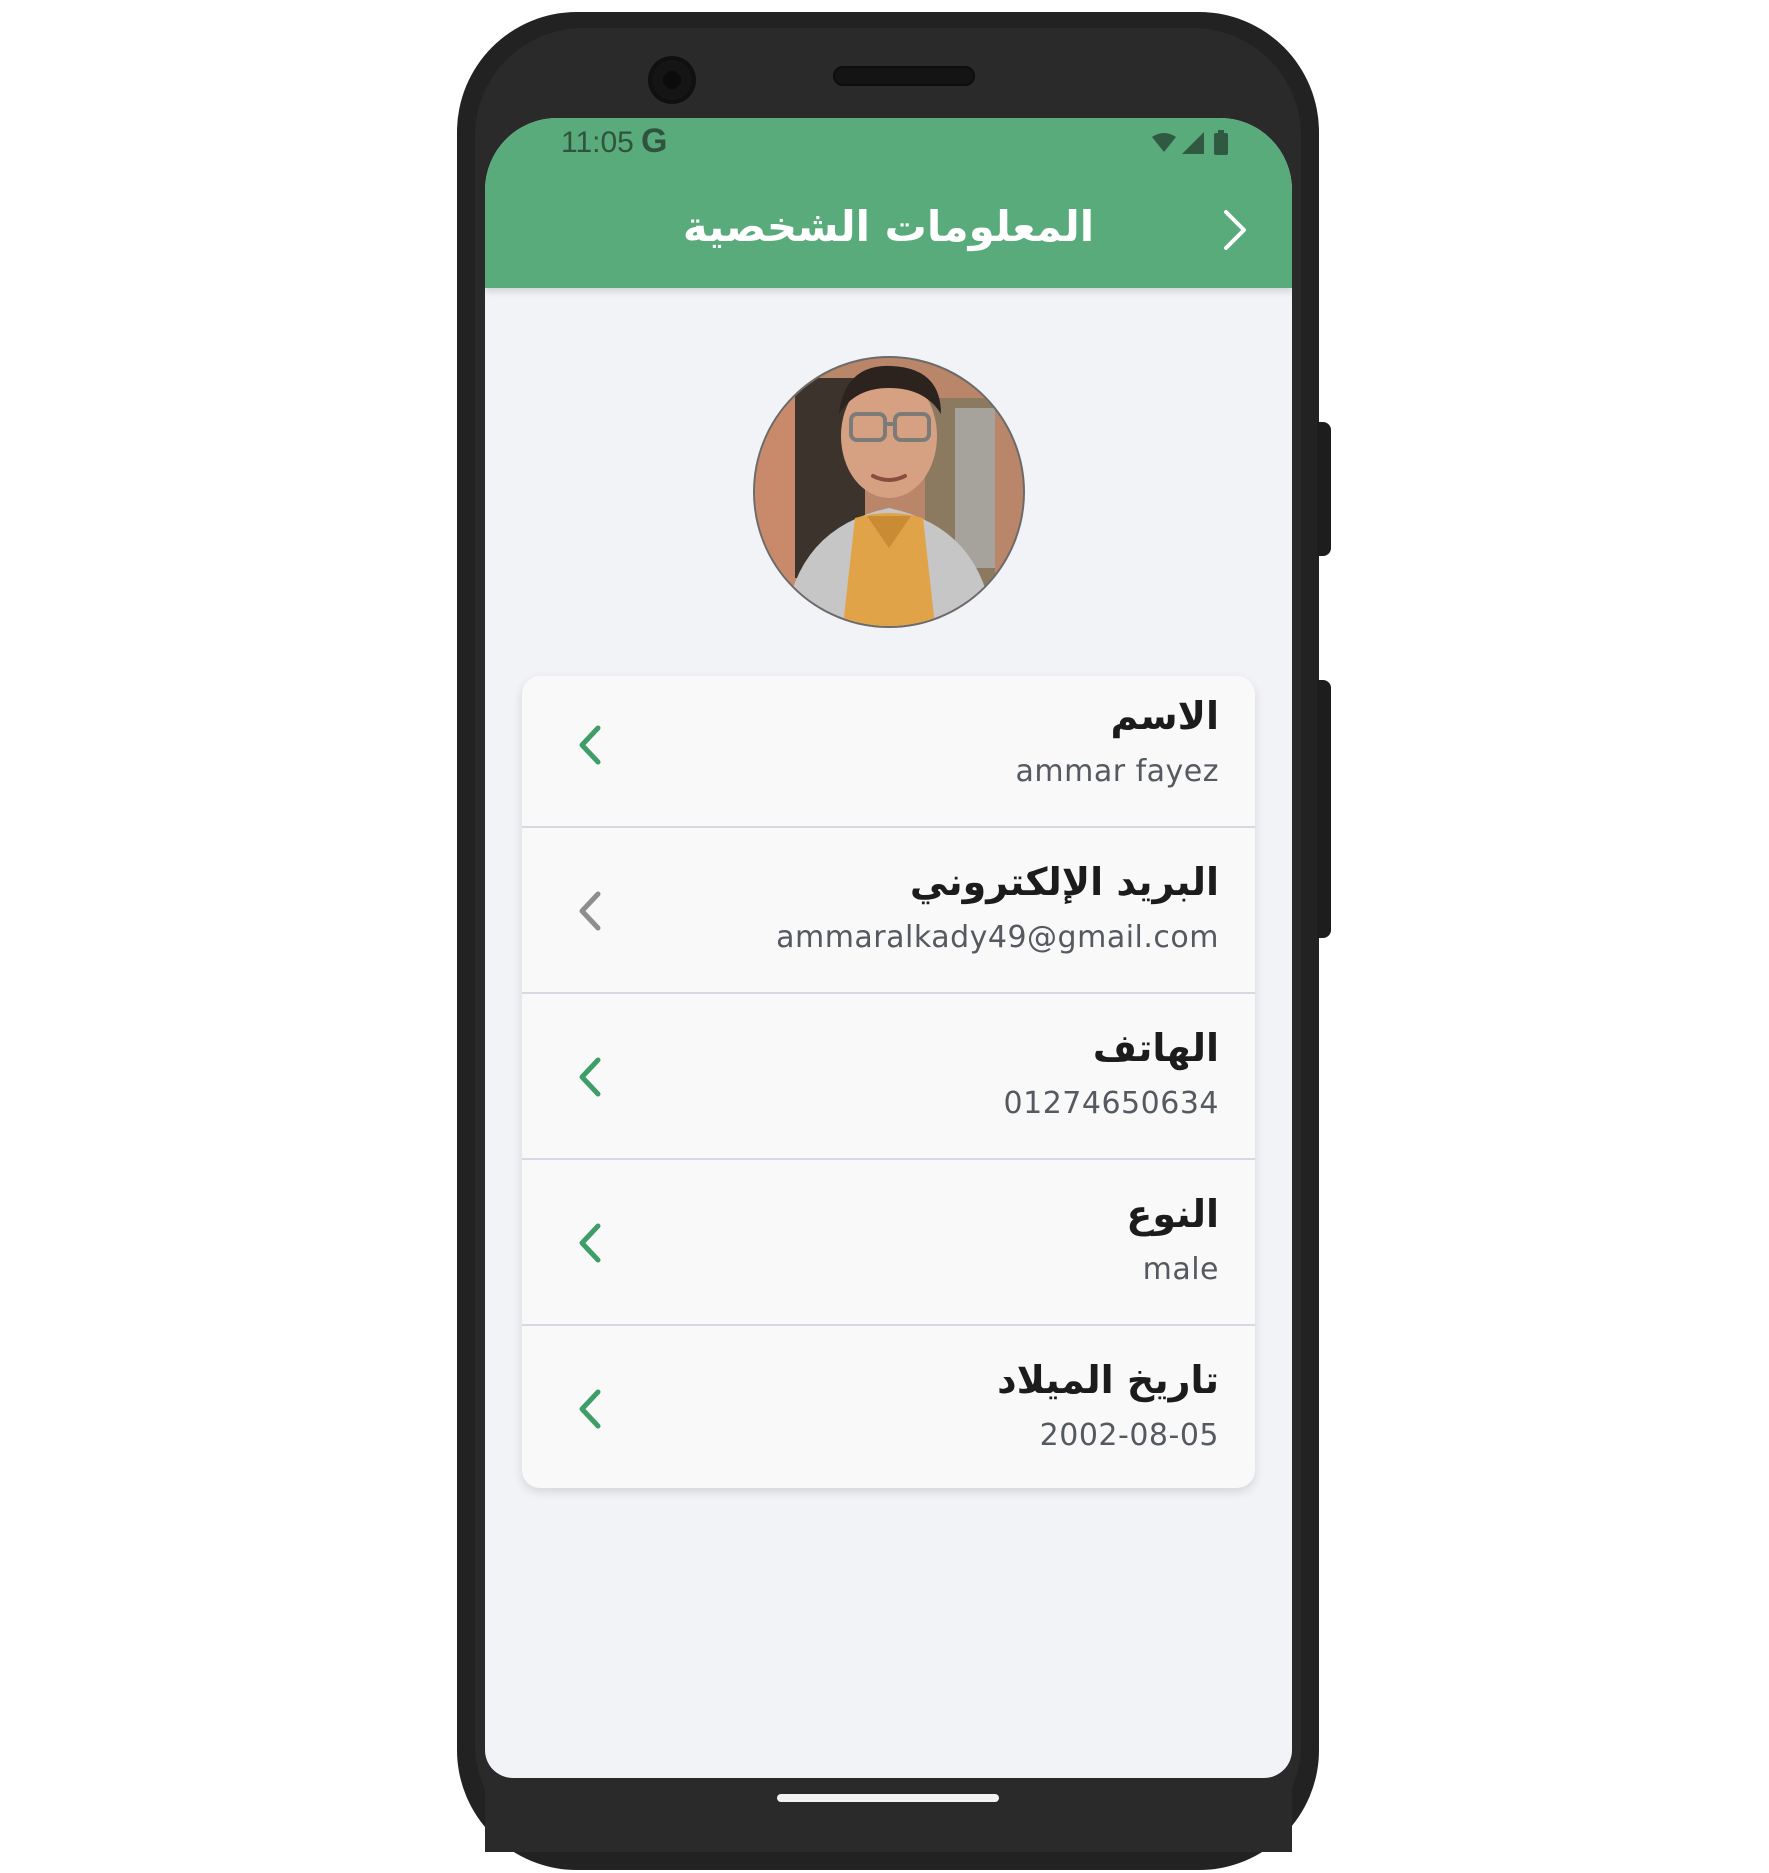 The height and width of the screenshot is (1873, 1769). What do you see at coordinates (1164, 142) in the screenshot?
I see `wifi-icon` at bounding box center [1164, 142].